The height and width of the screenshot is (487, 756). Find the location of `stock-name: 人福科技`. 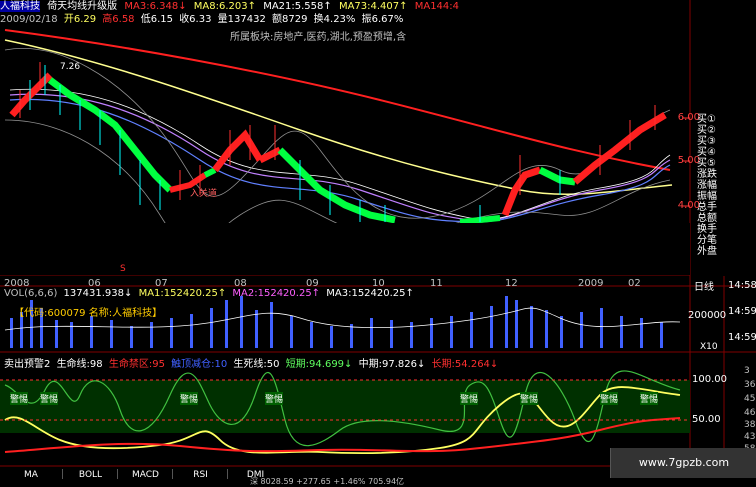

stock-name: 人福科技 is located at coordinates (20, 6).